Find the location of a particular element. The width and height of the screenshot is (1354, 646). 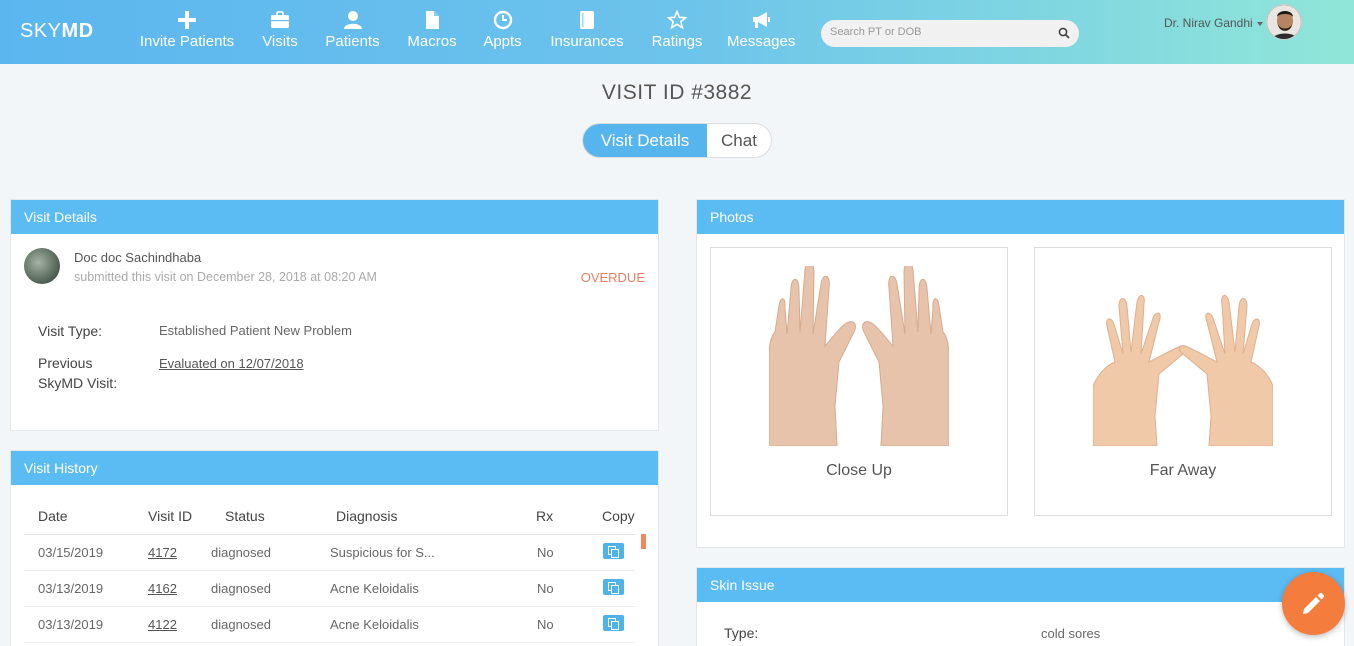

user-name: Dr. Nirav Gandhi is located at coordinates (1208, 23).